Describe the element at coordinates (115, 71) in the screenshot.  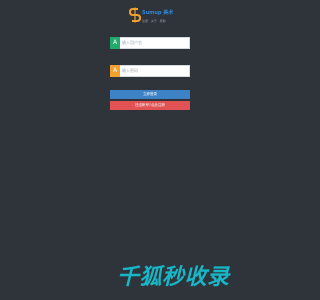
I see `lock-icon: A` at that location.